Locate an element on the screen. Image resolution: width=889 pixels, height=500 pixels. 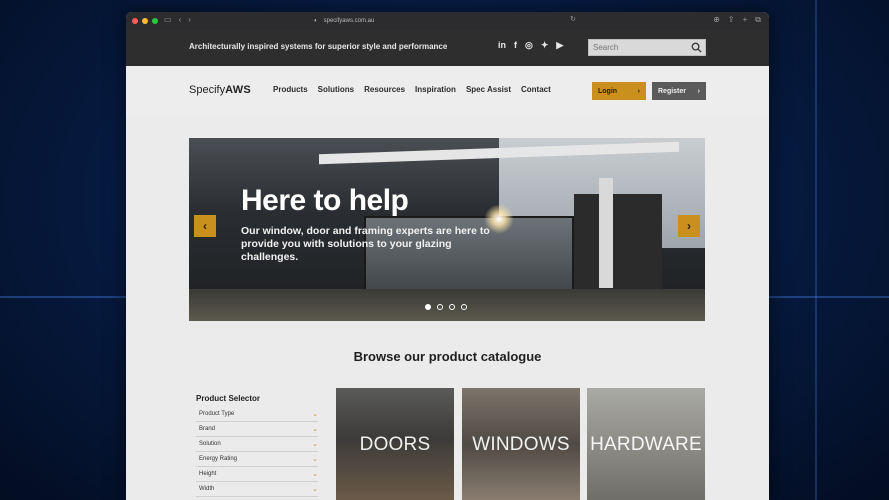
carousel-next-button: › is located at coordinates (689, 226).